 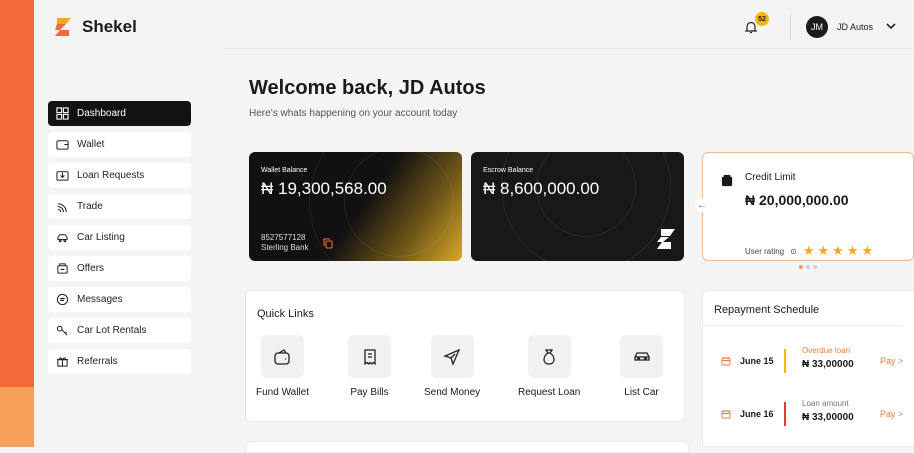 I want to click on repayment-schedule-title: Repayment Schedule, so click(x=767, y=310).